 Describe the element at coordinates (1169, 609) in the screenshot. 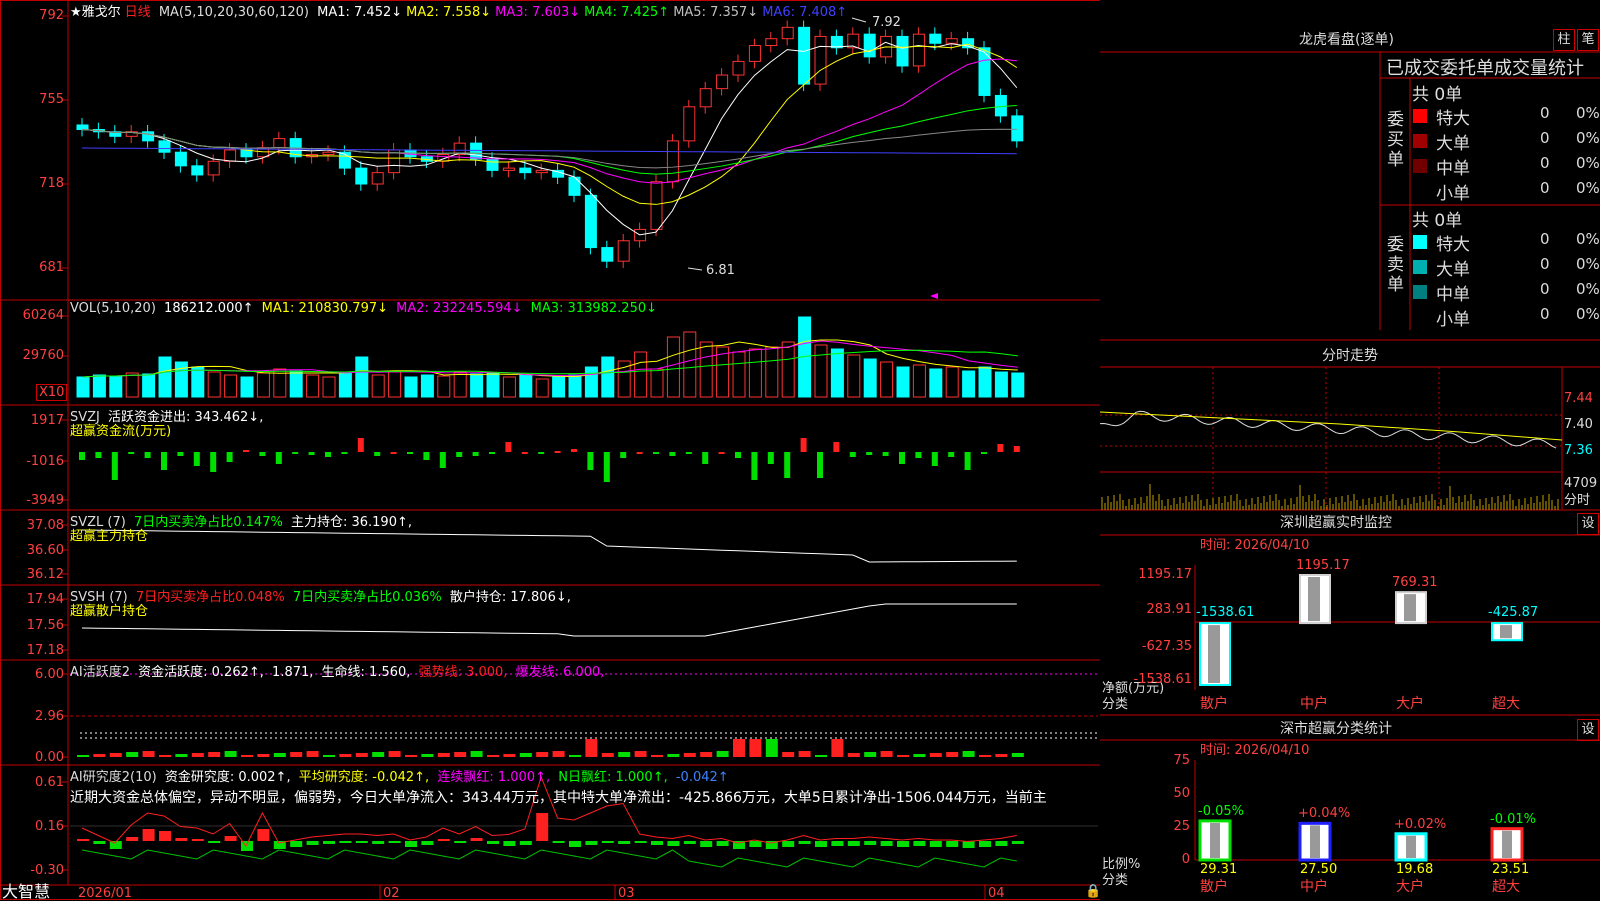

I see `sz-monitor-ytick-2: 283.91` at that location.